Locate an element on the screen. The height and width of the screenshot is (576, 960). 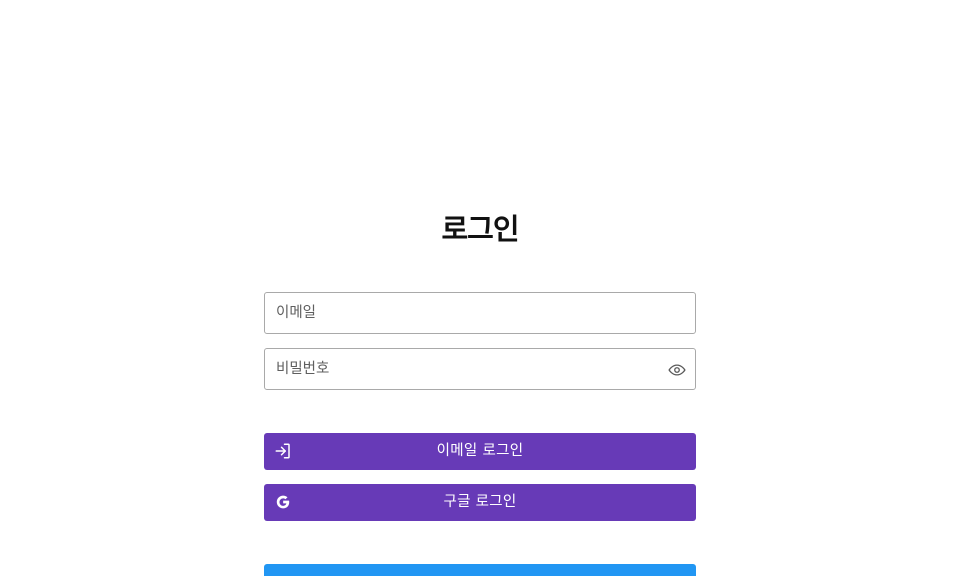
google-login-label: 구글 로그인 is located at coordinates (480, 502).